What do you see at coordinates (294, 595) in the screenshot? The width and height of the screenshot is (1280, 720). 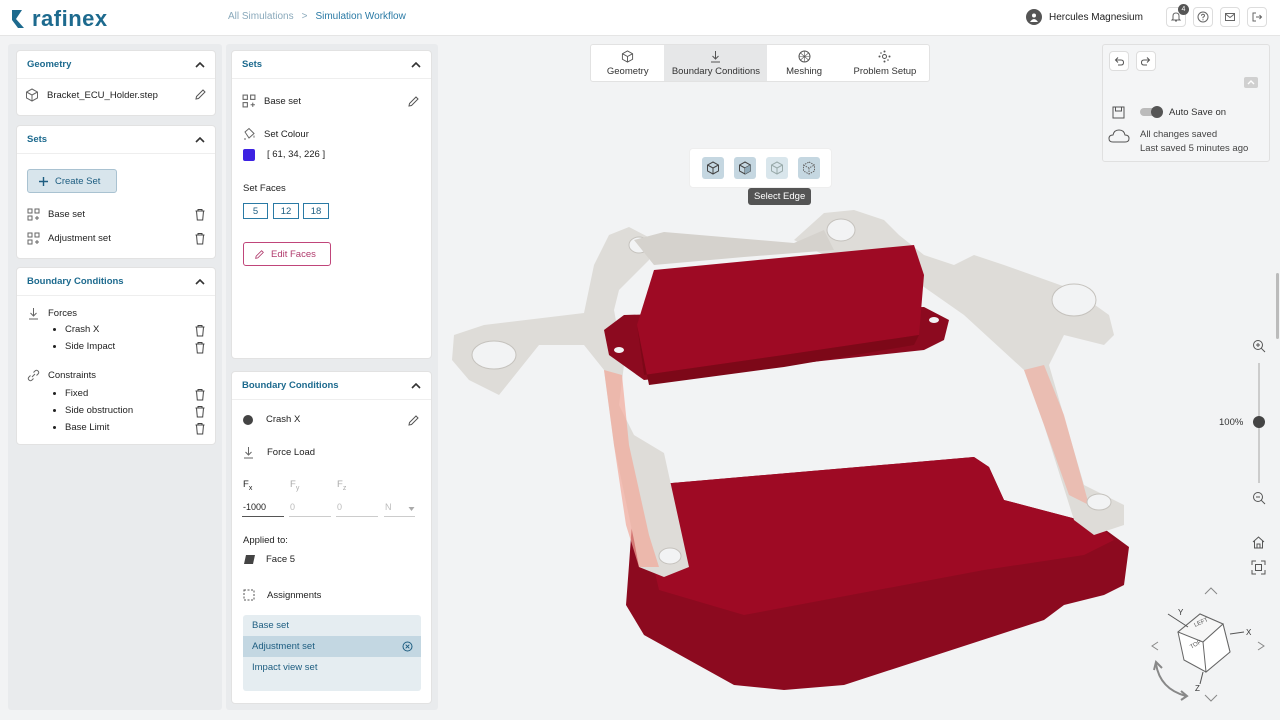 I see `assignments-label: Assignments` at bounding box center [294, 595].